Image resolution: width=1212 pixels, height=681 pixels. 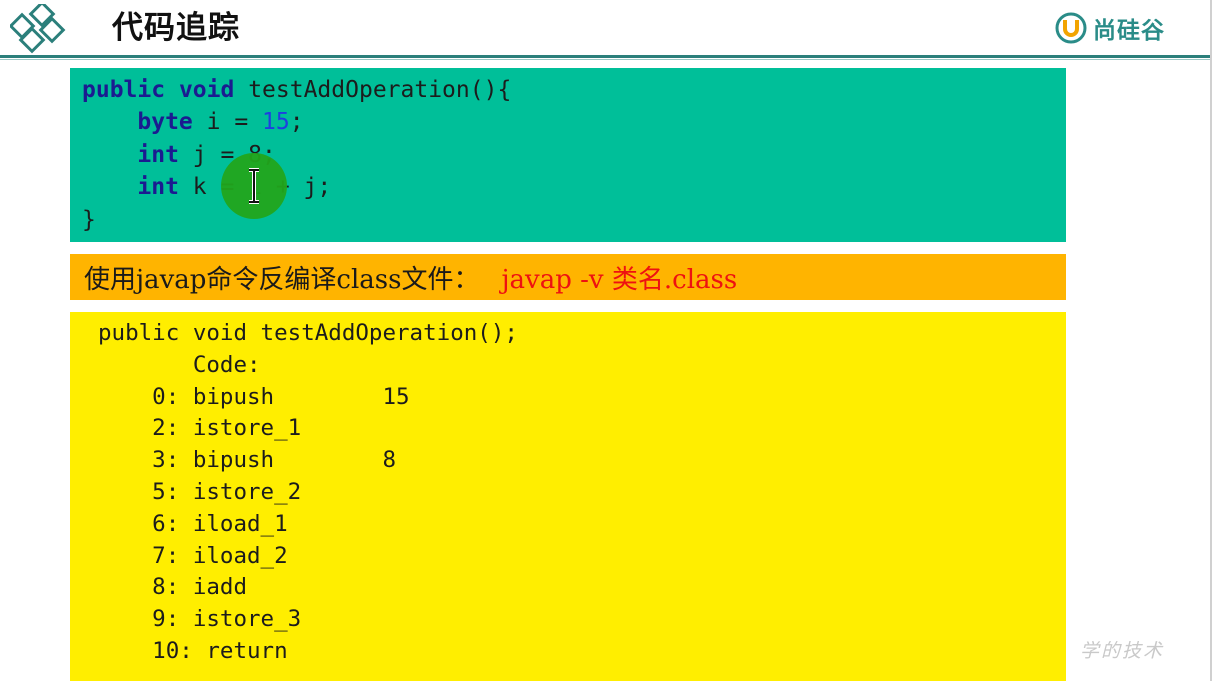 What do you see at coordinates (574, 90) in the screenshot?
I see `java-code-line: public void testAddOperation(){` at bounding box center [574, 90].